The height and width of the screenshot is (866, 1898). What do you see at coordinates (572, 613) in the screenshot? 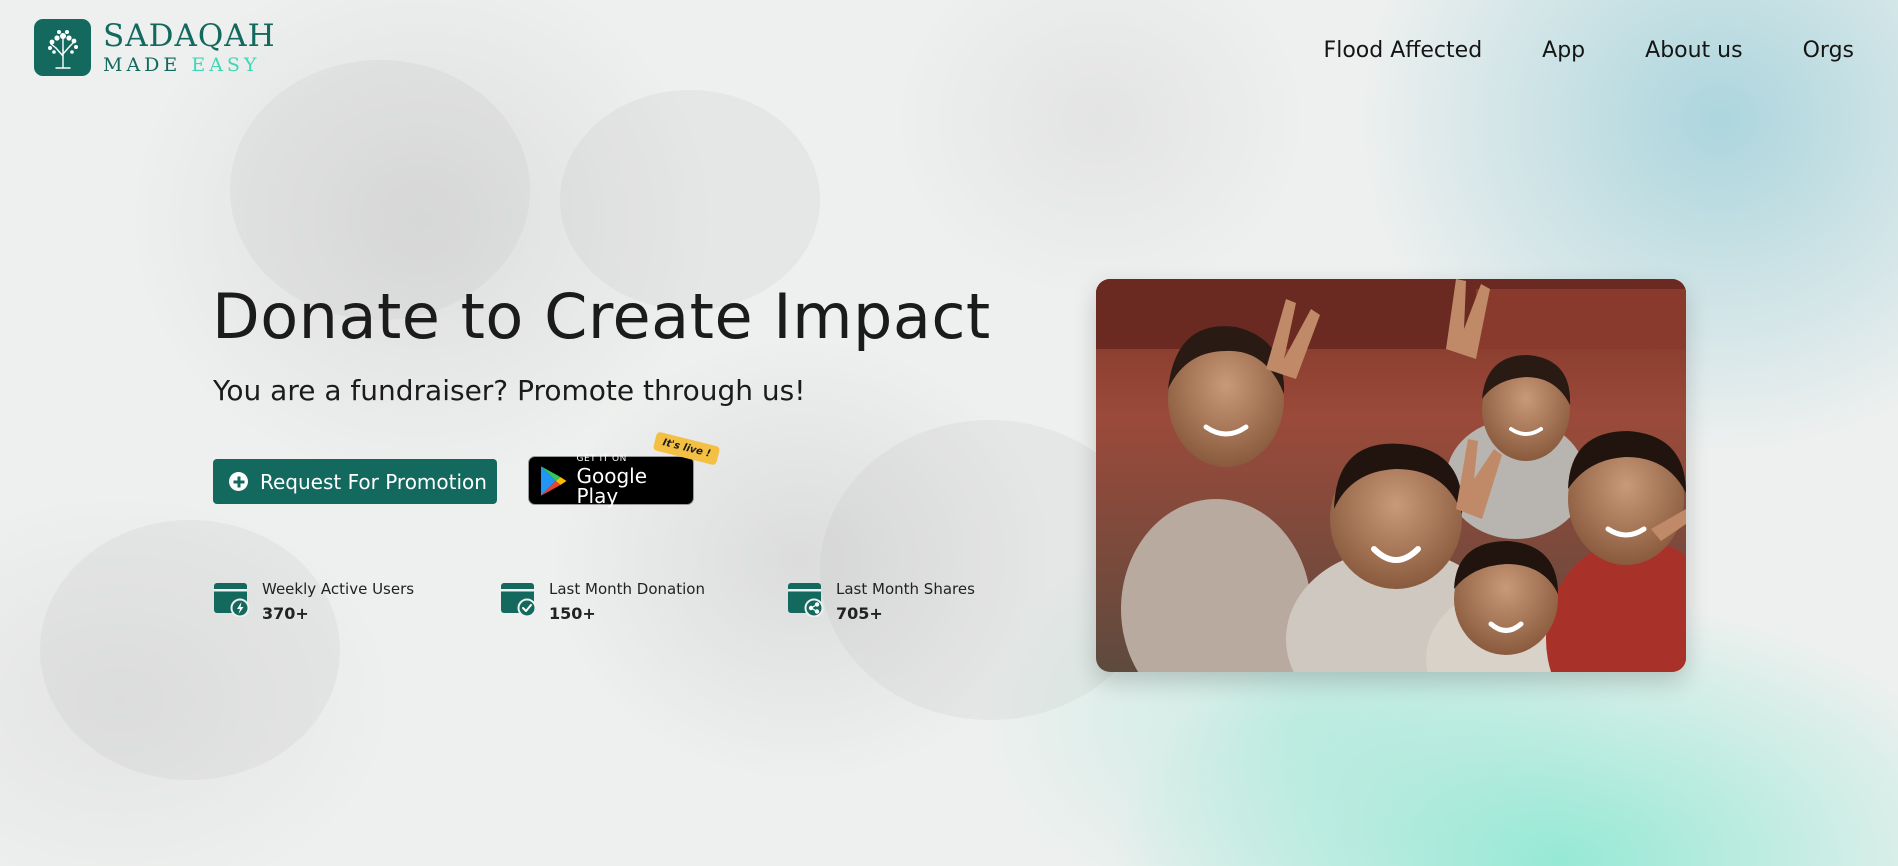
I see `stat-value: 150+` at bounding box center [572, 613].